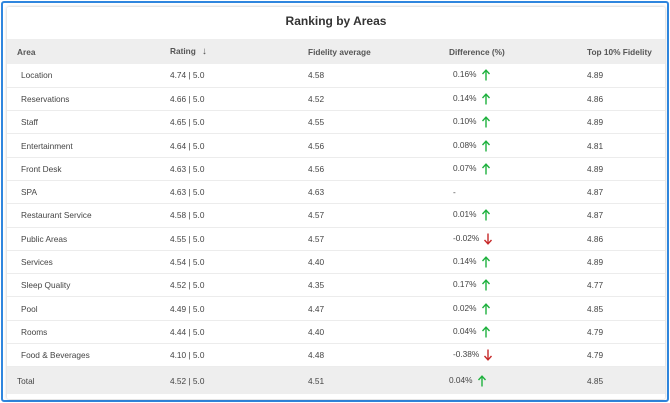 The width and height of the screenshot is (670, 403). Describe the element at coordinates (465, 284) in the screenshot. I see `difference-value: 0.17%` at that location.